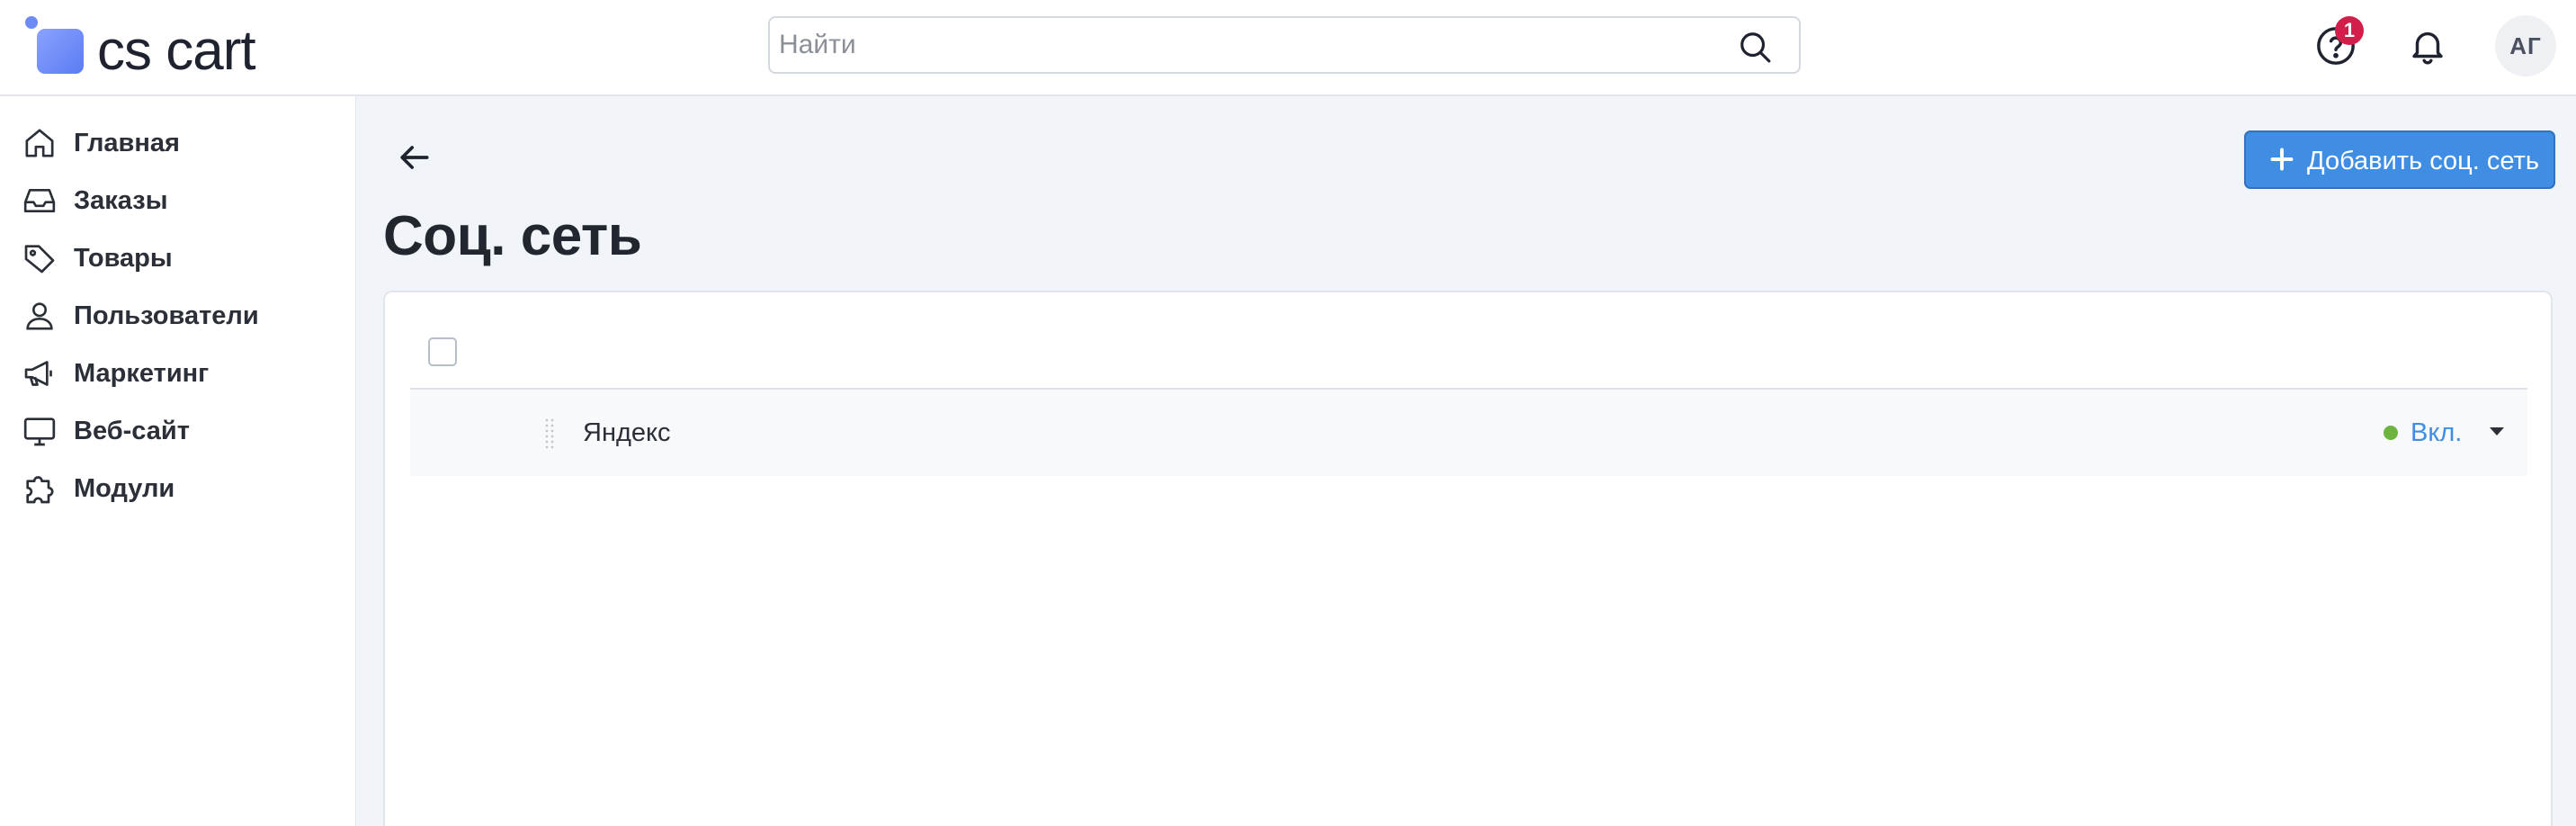  I want to click on plus-icon, so click(2282, 159).